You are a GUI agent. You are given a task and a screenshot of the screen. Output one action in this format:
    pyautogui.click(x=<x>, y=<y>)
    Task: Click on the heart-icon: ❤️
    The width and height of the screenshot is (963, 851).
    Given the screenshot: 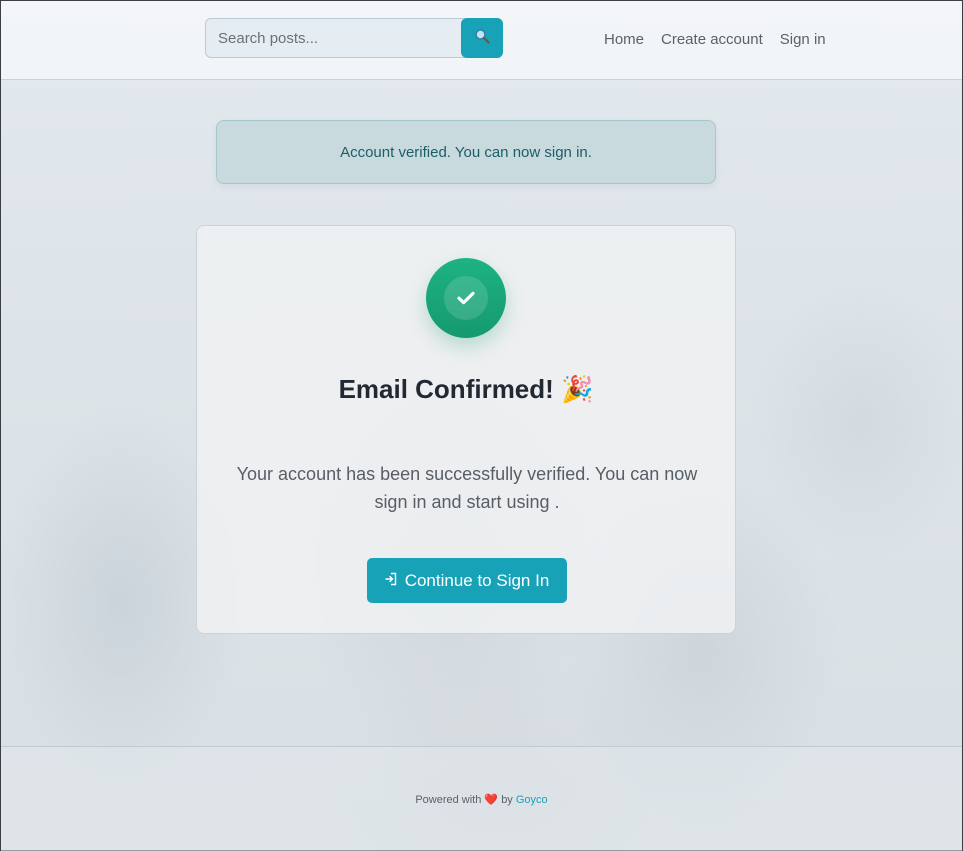 What is the action you would take?
    pyautogui.click(x=491, y=800)
    